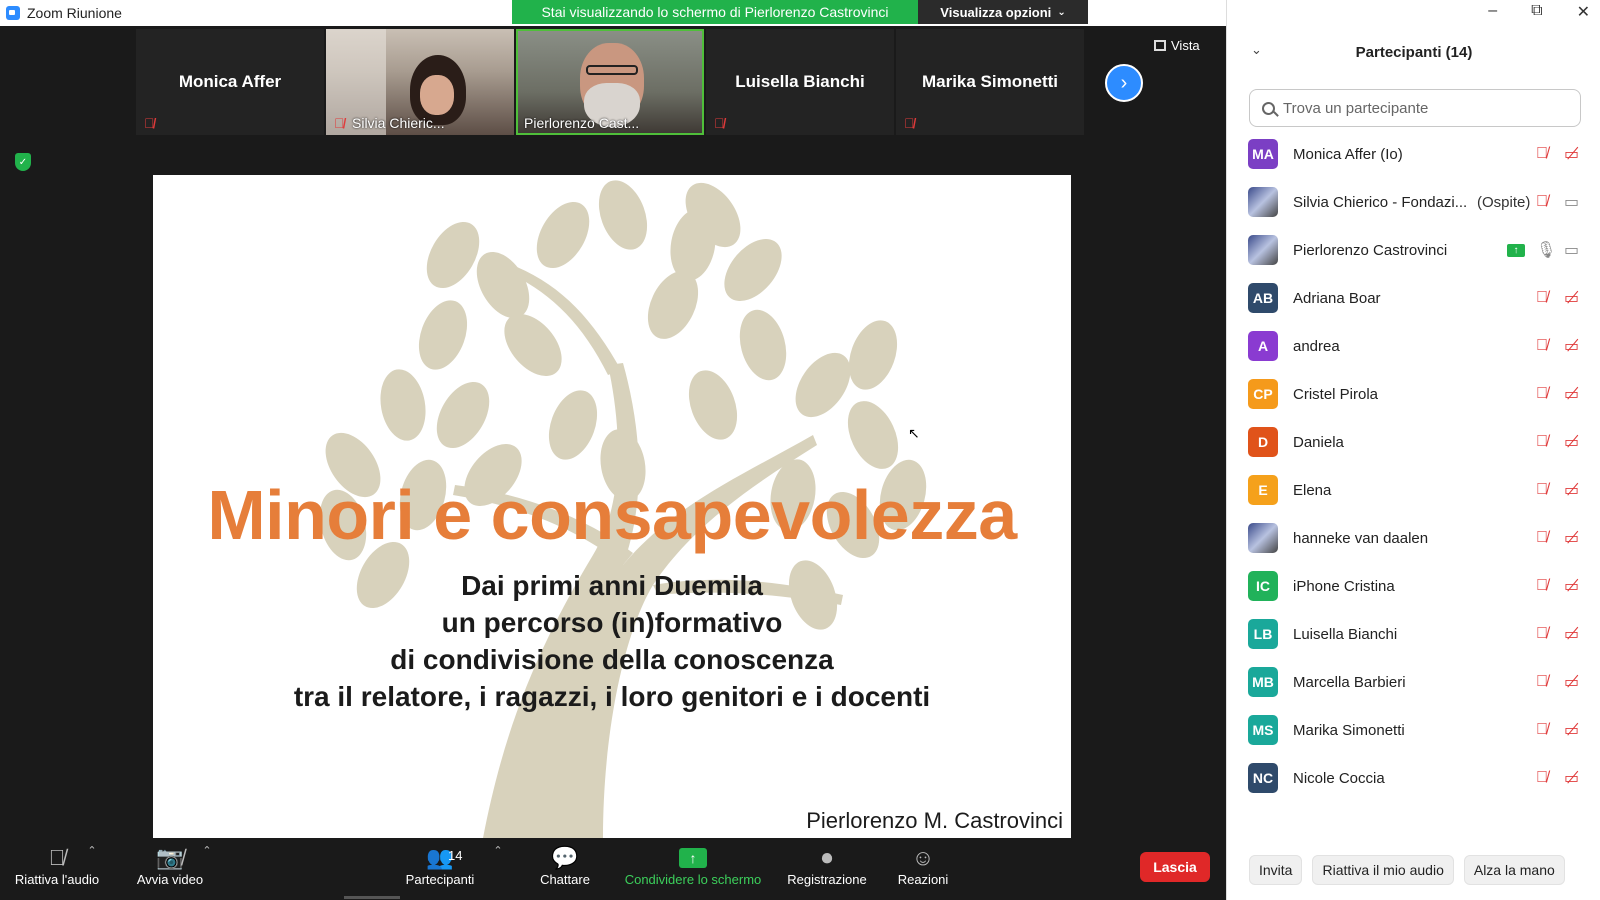  I want to click on video-tile: Marika Simonetti 🎙̸, so click(990, 82).